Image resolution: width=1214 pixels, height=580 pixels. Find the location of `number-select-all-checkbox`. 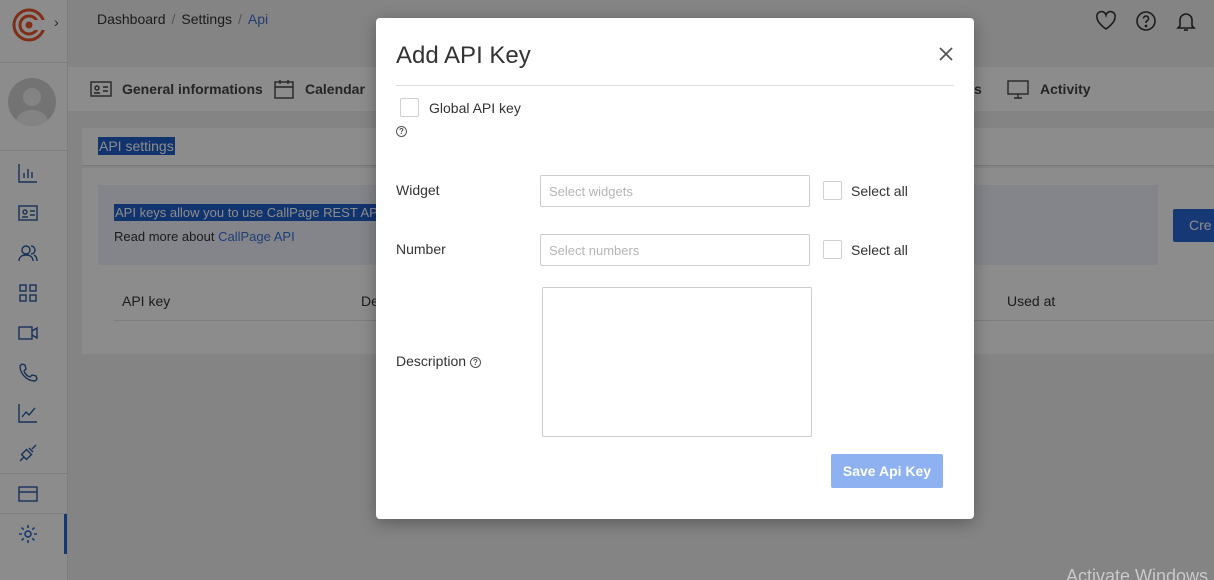

number-select-all-checkbox is located at coordinates (832, 249).